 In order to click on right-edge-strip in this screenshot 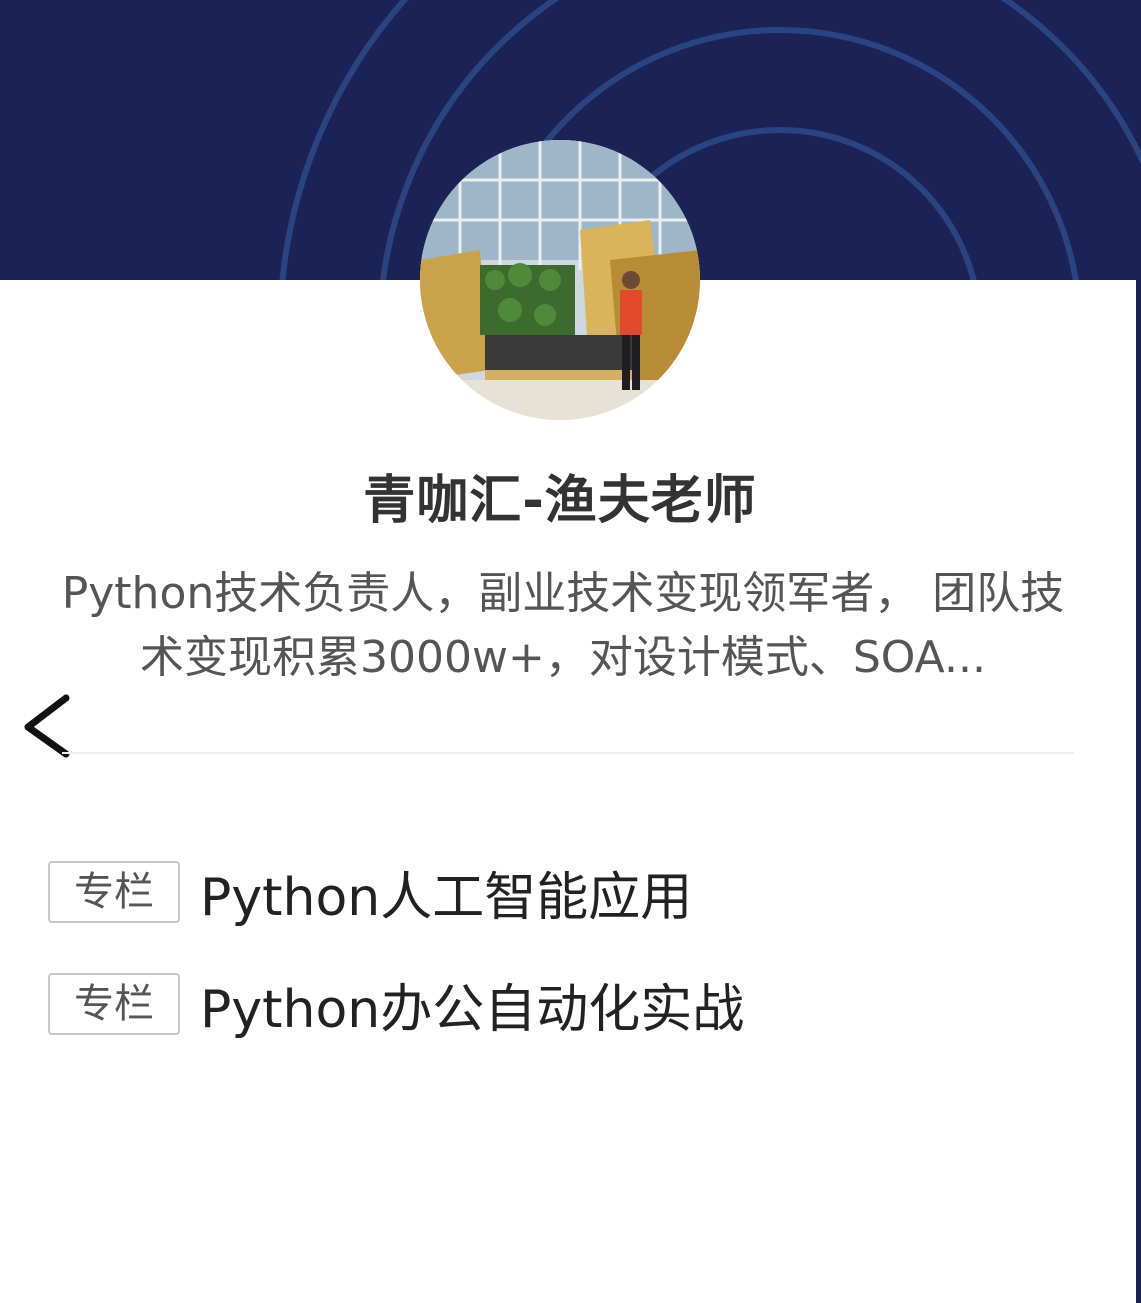, I will do `click(1138, 791)`.